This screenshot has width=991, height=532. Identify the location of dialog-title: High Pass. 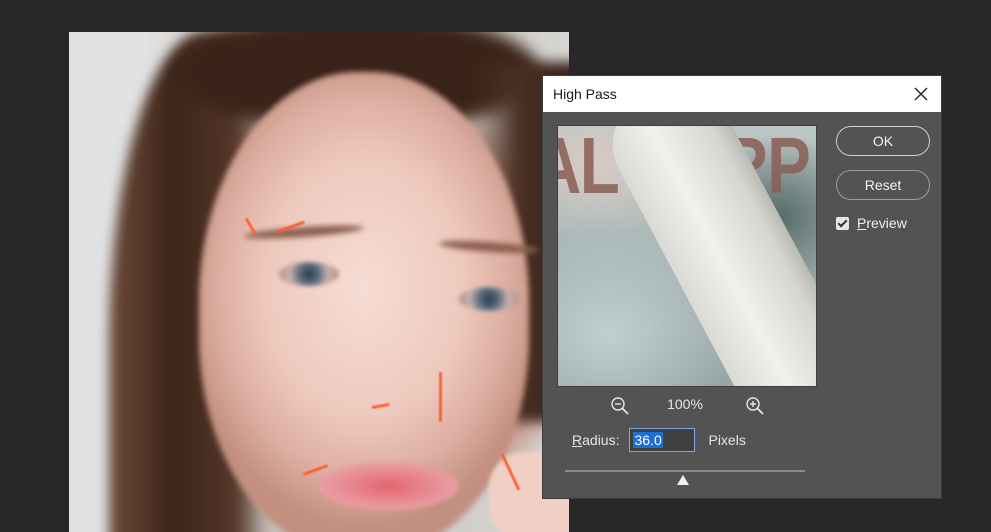
(585, 94).